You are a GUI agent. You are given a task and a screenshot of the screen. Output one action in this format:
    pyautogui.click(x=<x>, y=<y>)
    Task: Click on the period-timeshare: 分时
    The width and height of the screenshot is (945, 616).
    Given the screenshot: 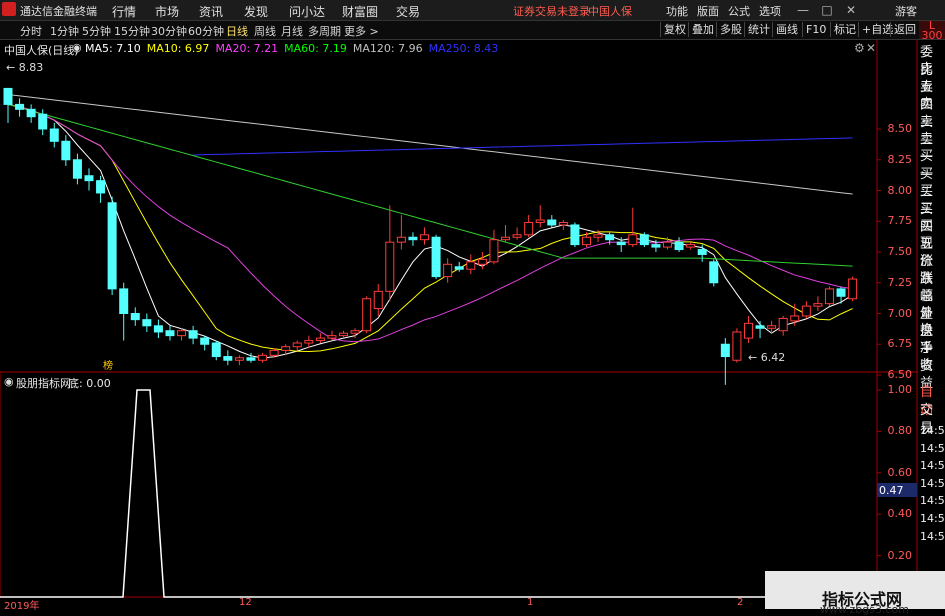 What is the action you would take?
    pyautogui.click(x=31, y=31)
    